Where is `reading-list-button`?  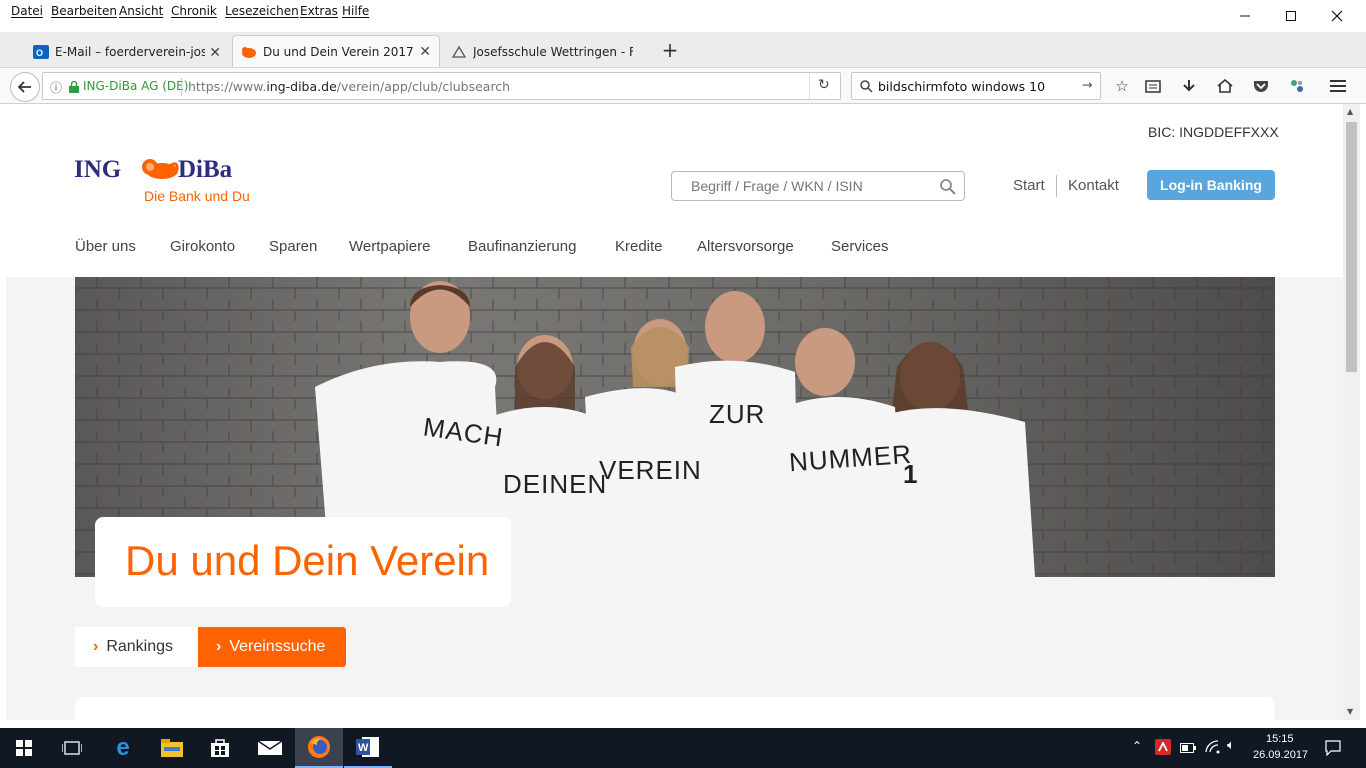
reading-list-button is located at coordinates (1153, 86).